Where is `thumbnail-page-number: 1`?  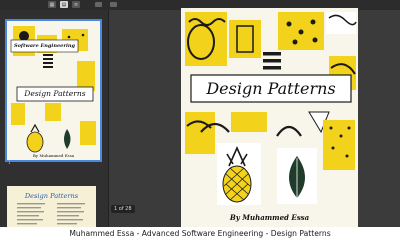
thumbnail-page-number: 1 is located at coordinates (9, 162).